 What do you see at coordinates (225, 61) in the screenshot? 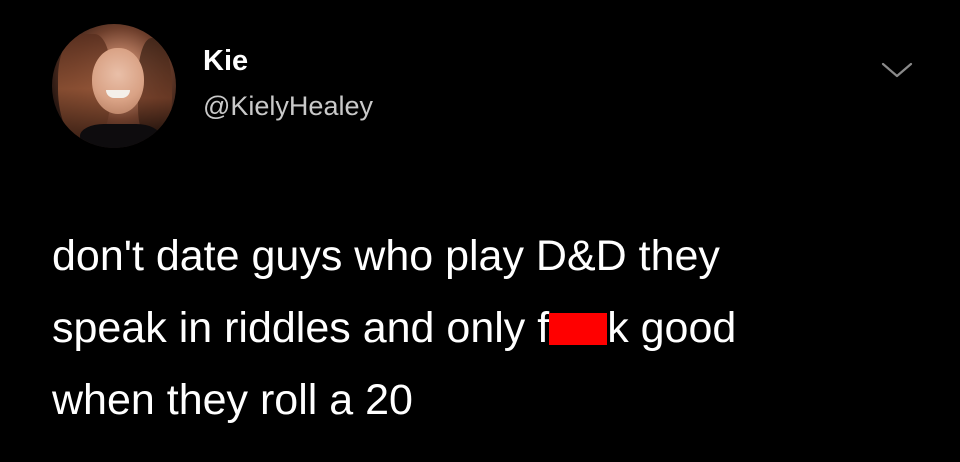
I see `author-display-name: Kie` at bounding box center [225, 61].